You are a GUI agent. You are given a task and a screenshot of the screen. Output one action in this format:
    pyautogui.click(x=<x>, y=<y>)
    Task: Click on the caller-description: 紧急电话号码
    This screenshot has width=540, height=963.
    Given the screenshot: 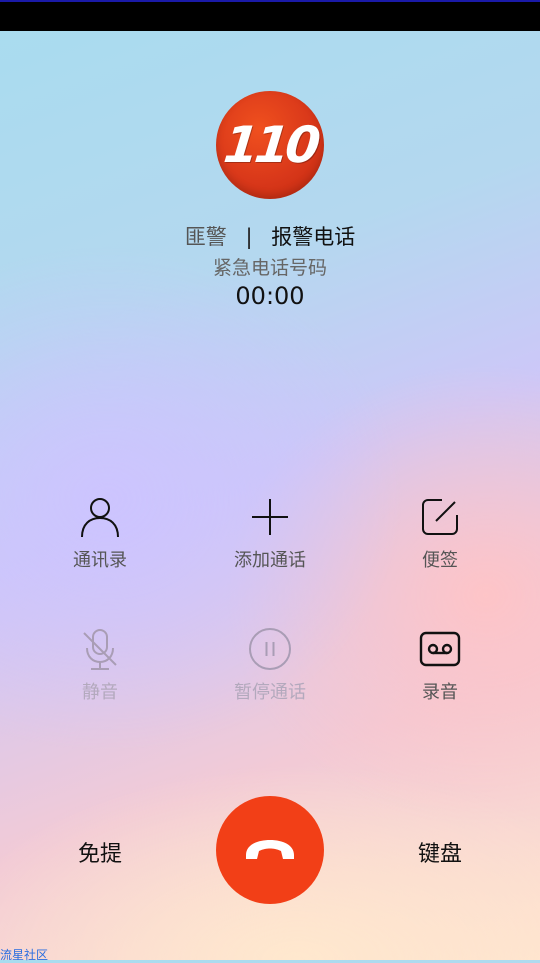 What is the action you would take?
    pyautogui.click(x=269, y=268)
    